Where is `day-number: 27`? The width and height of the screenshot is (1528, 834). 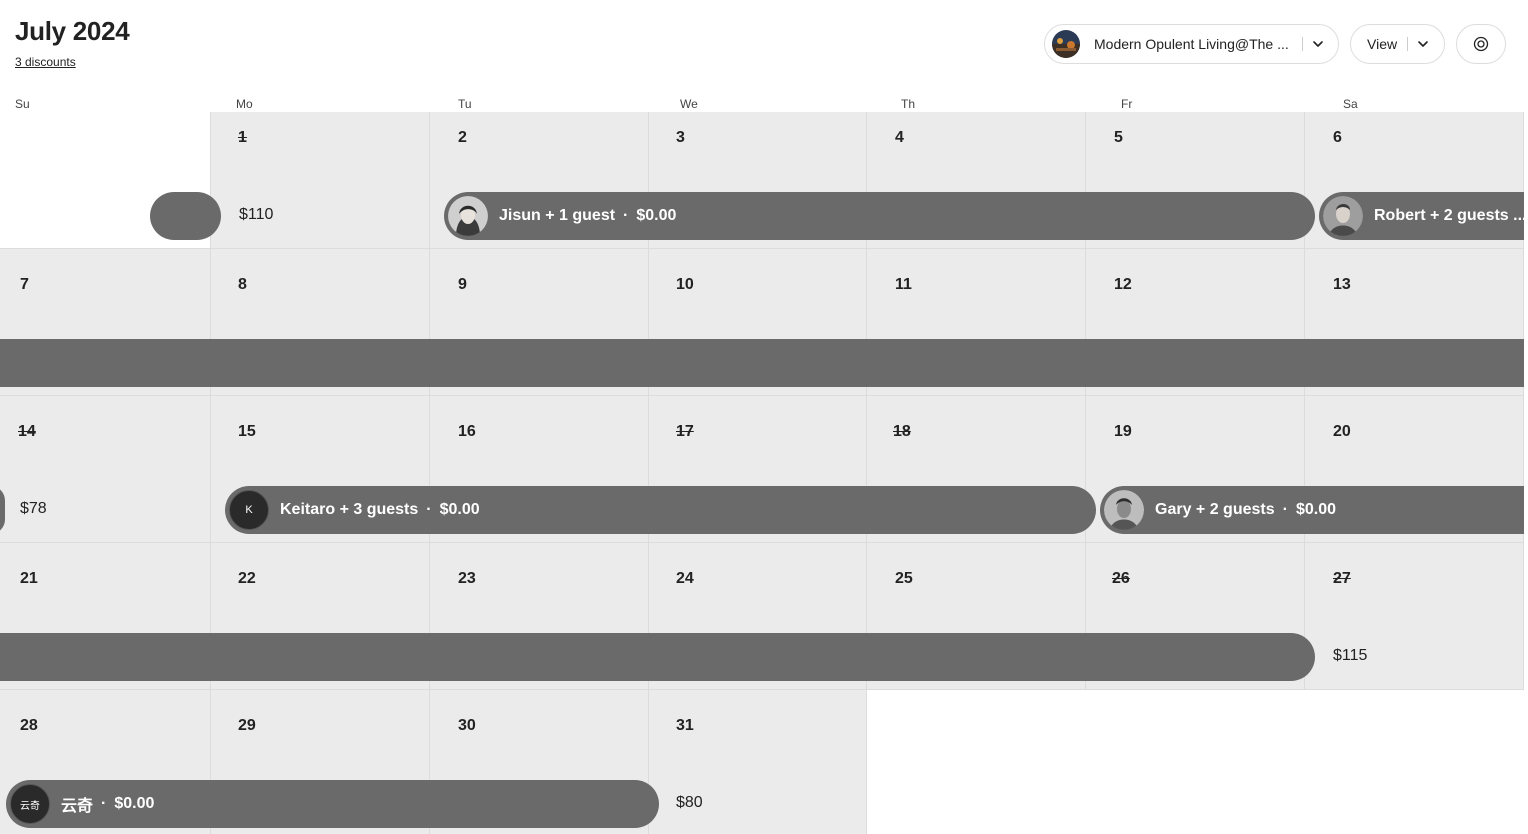
day-number: 27 is located at coordinates (1342, 578).